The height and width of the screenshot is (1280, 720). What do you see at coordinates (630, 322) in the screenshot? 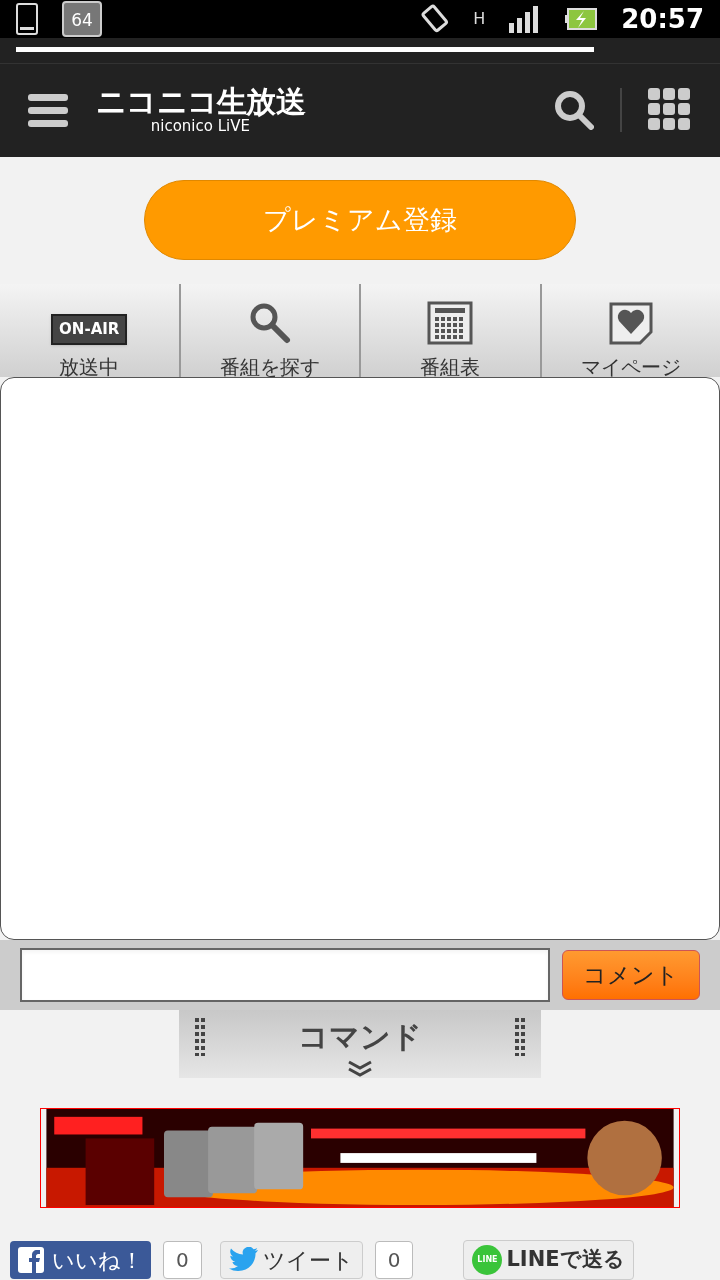
I see `heart-page-icon` at bounding box center [630, 322].